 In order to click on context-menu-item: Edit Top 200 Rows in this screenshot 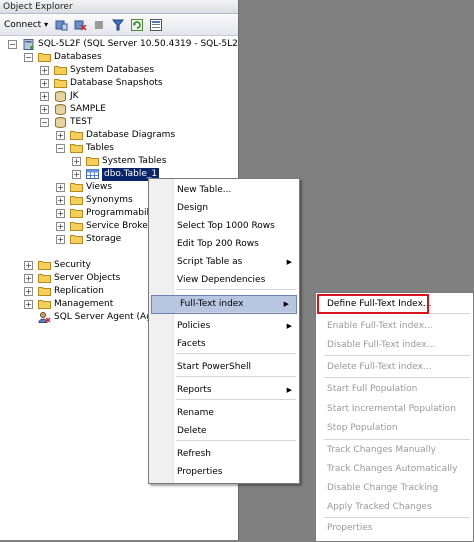, I will do `click(224, 244)`.